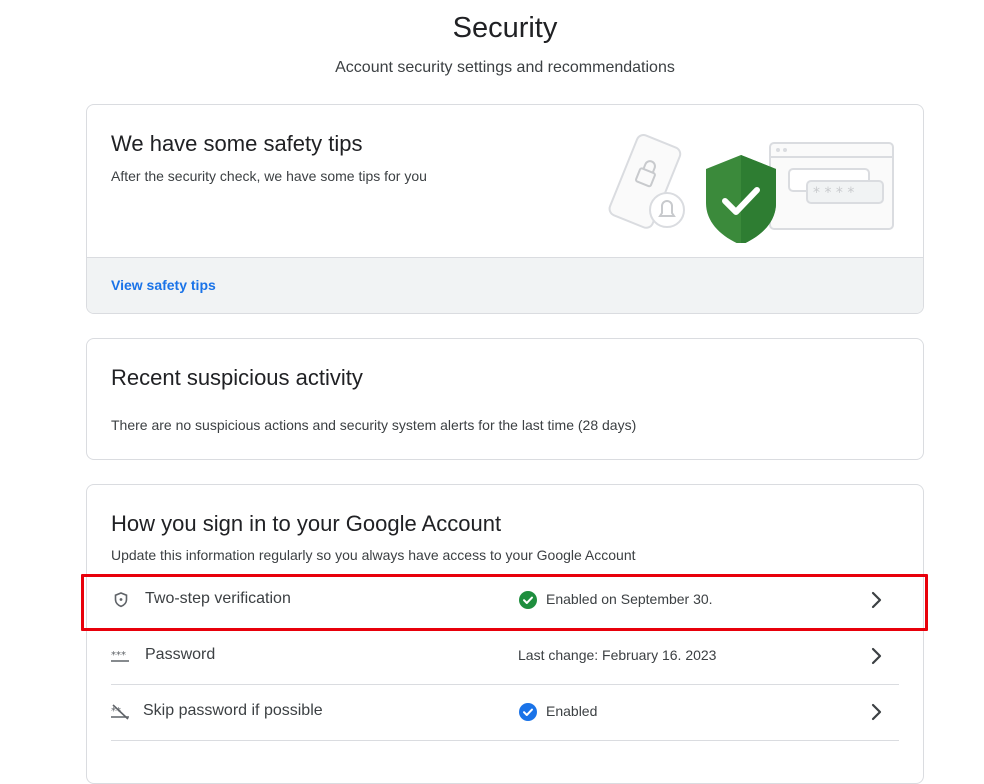 This screenshot has width=984, height=784. Describe the element at coordinates (237, 377) in the screenshot. I see `suspicious-activity-title: Recent suspicious activity` at that location.